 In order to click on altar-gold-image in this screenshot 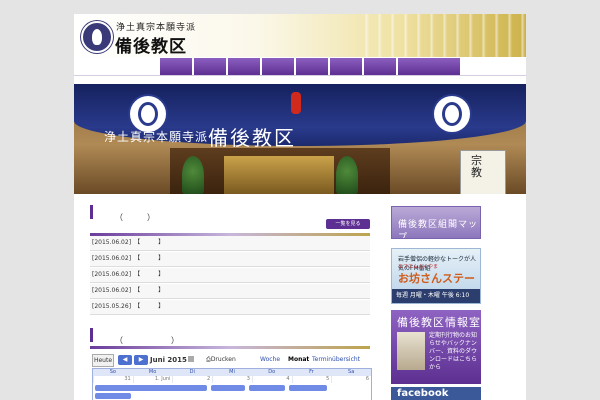, I will do `click(279, 175)`.